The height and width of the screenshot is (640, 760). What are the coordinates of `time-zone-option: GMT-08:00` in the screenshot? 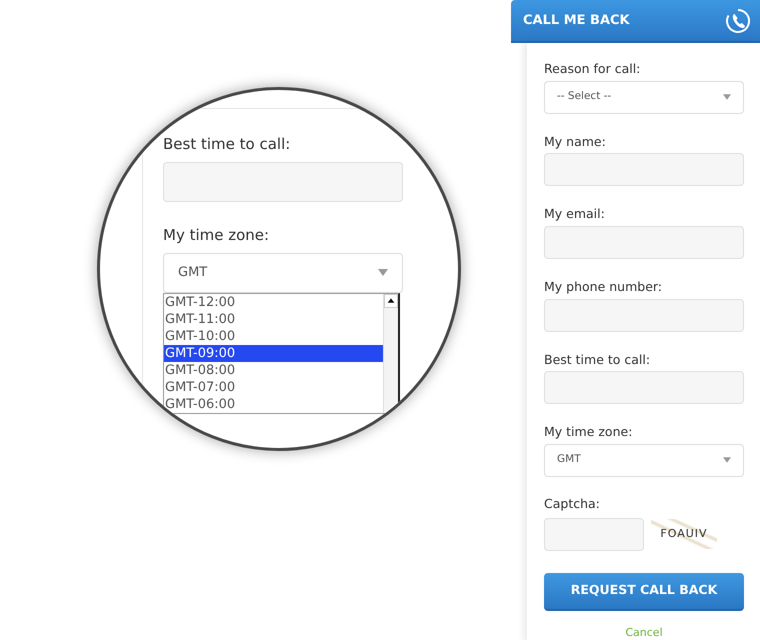 It's located at (273, 370).